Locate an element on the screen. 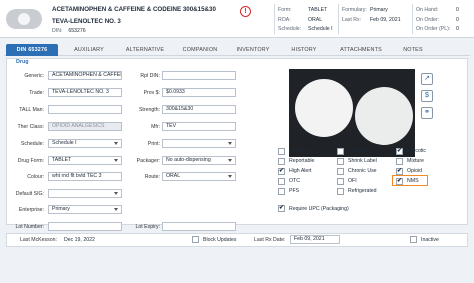 The height and width of the screenshot is (283, 474). header-col-1: Form: TABLET ROA: ORAL Schedule: Schedule I is located at coordinates (305, 20).